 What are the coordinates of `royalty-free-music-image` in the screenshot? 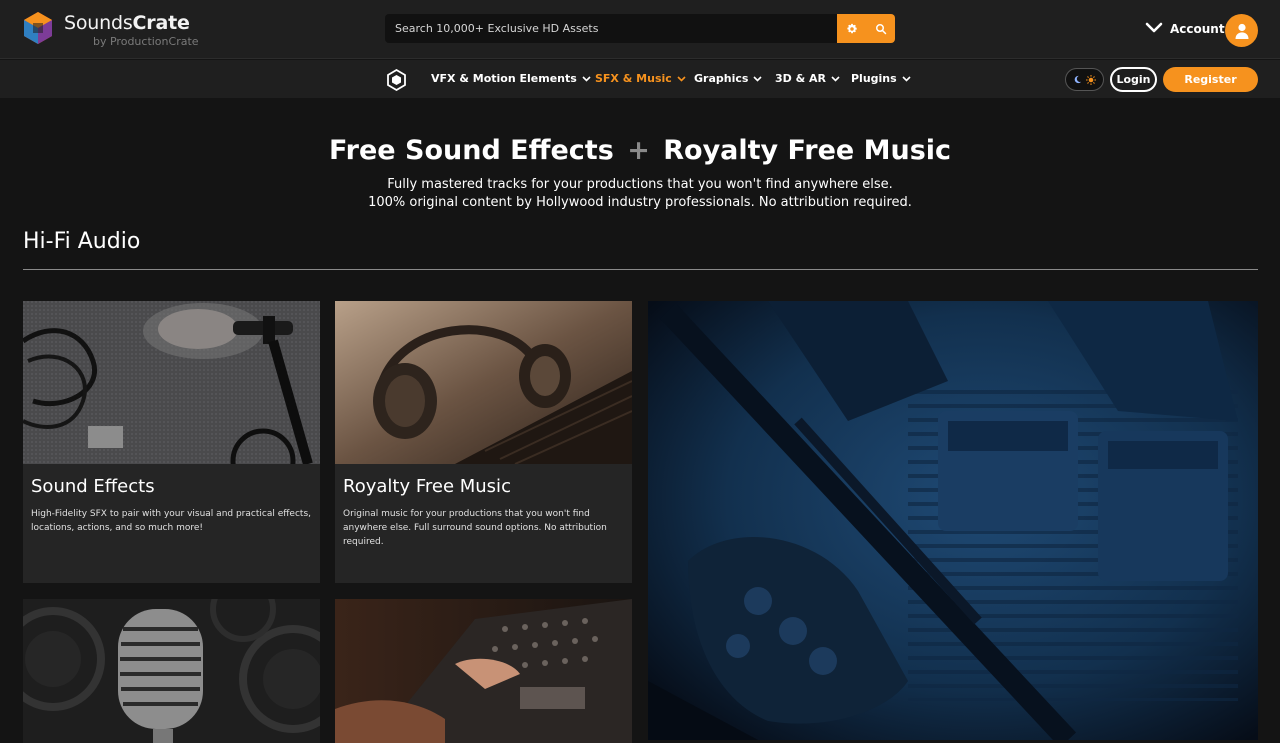 It's located at (483, 382).